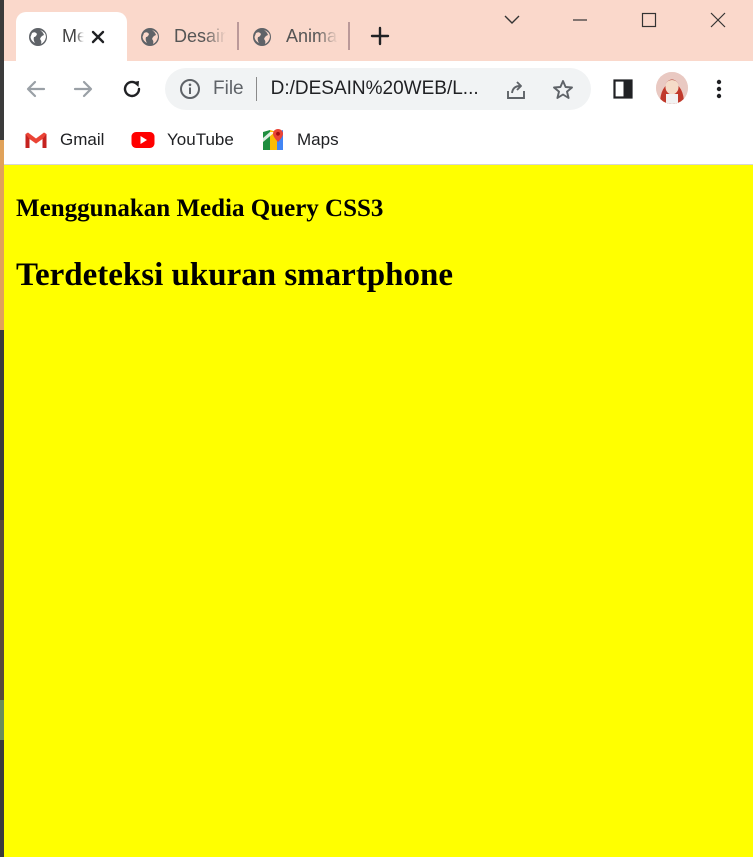  I want to click on close-window-button, so click(718, 20).